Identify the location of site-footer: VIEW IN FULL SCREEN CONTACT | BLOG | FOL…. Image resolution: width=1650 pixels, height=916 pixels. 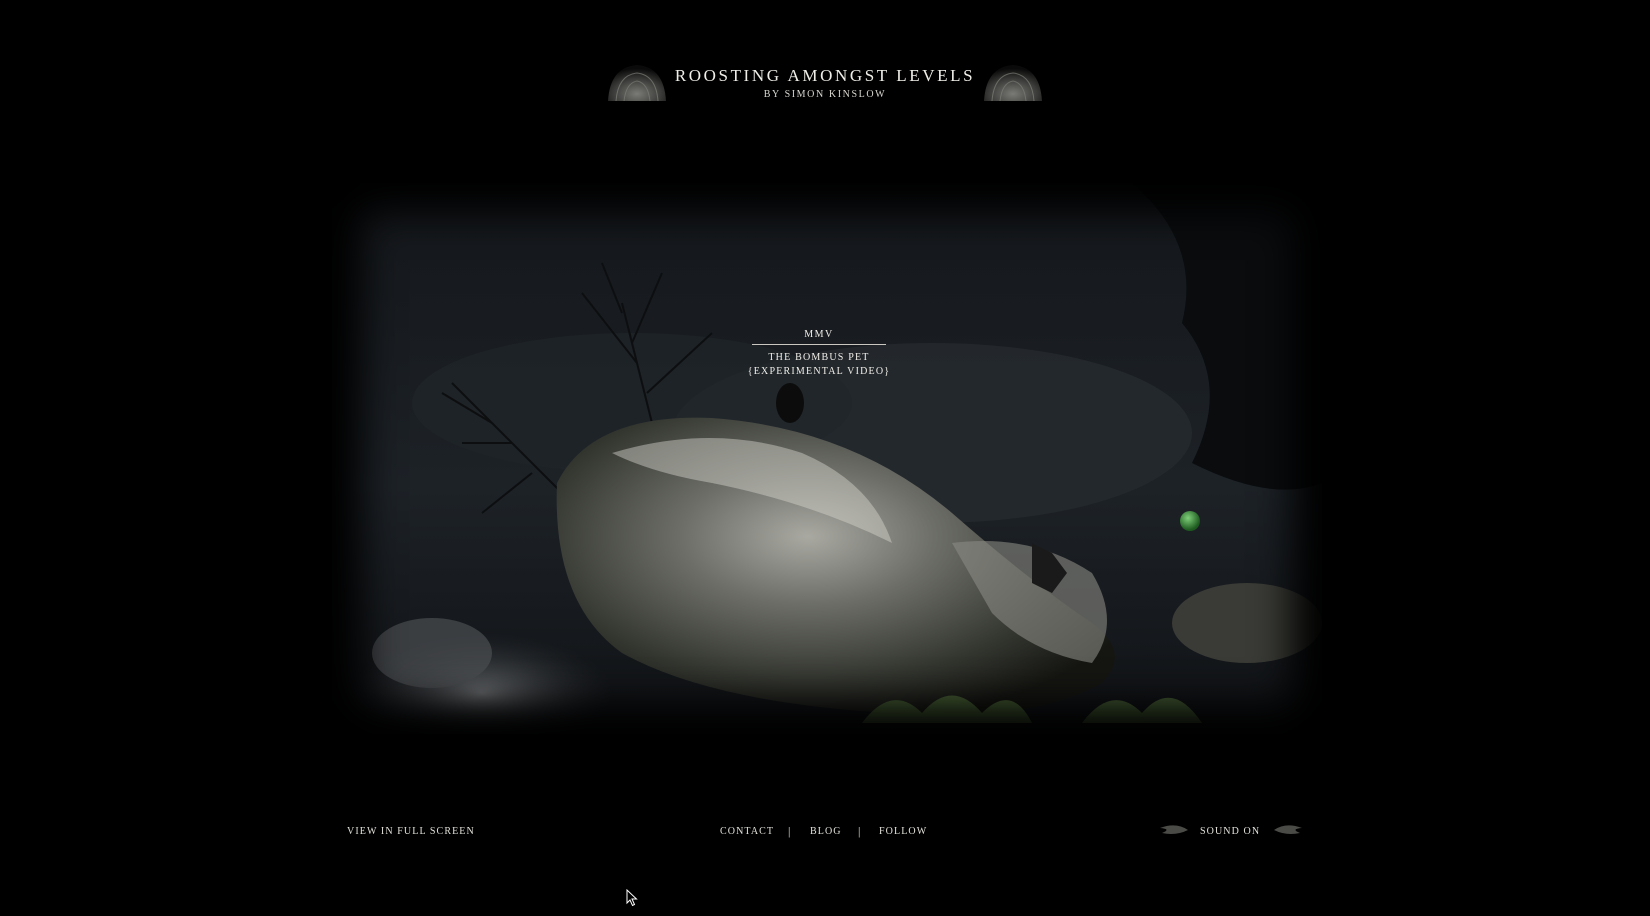
(825, 834).